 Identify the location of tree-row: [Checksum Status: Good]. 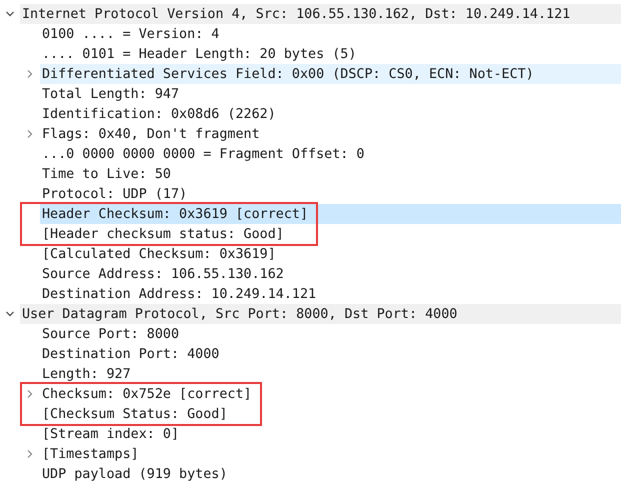
(330, 414).